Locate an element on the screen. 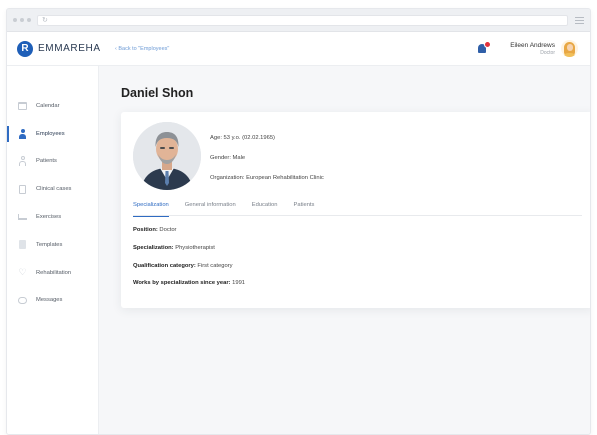  tab-education: Education is located at coordinates (265, 208).